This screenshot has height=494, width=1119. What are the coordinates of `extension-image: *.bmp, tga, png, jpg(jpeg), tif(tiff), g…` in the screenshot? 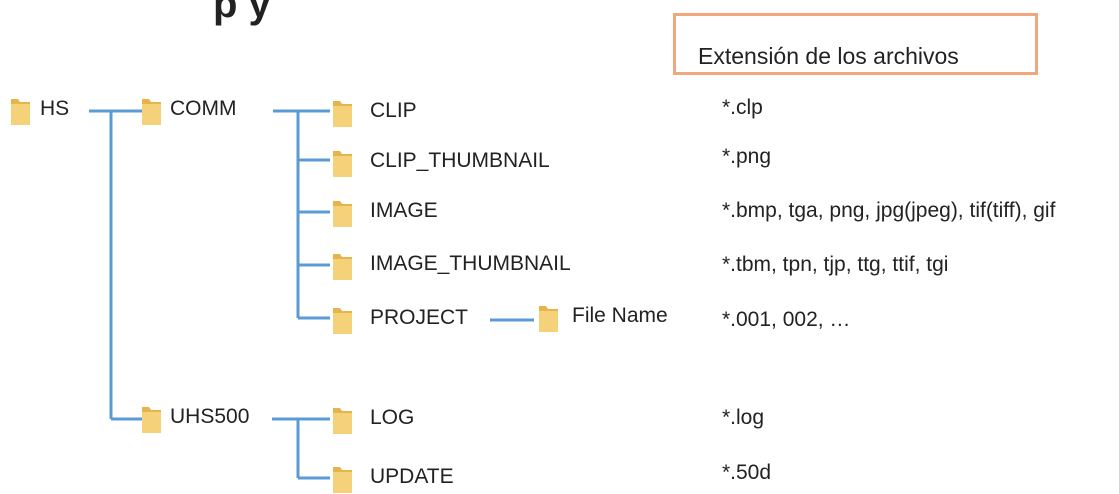 It's located at (889, 210).